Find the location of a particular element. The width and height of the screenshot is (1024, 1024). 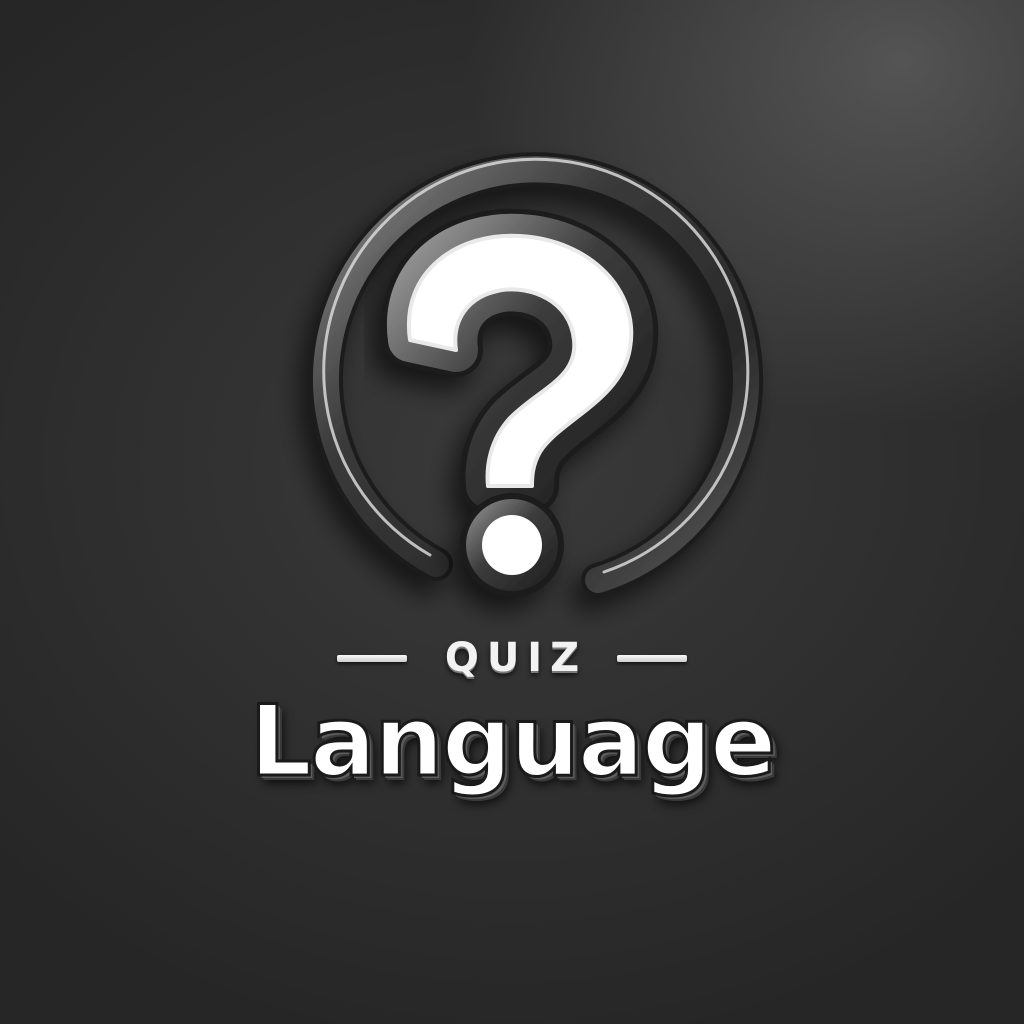

right-dash-divider is located at coordinates (652, 658).